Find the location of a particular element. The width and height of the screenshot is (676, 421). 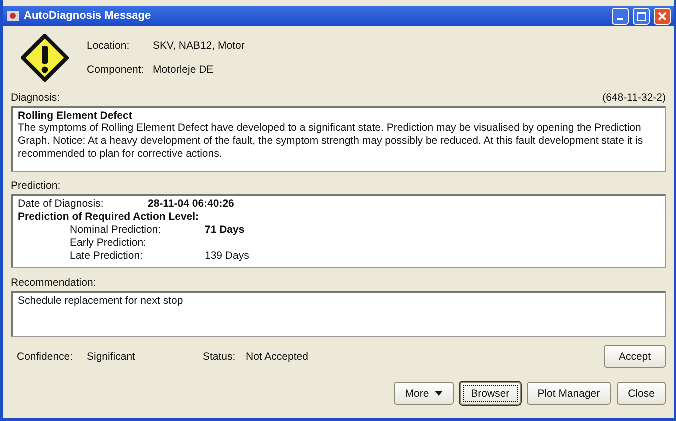

date-label: Date of Diagnosis: is located at coordinates (61, 204).